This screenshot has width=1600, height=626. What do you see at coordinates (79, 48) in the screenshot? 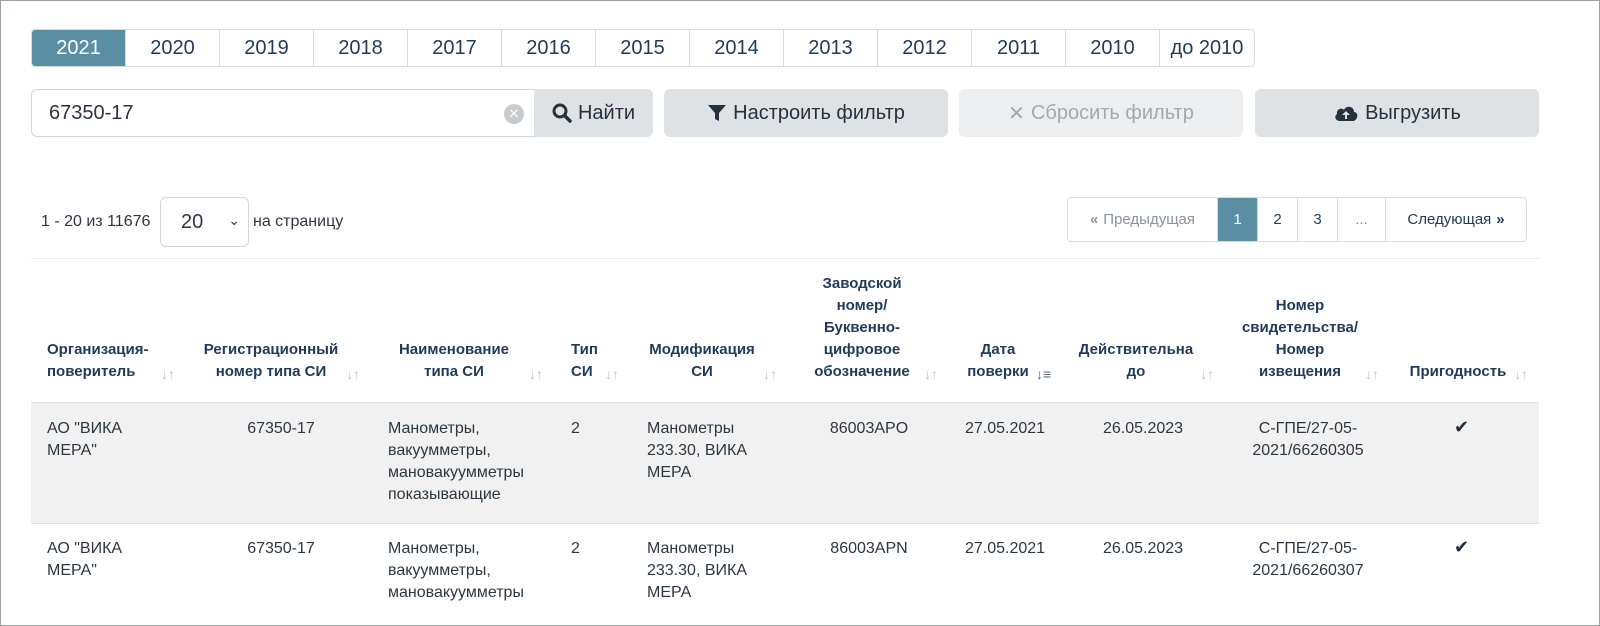
I see `tab-year-2021: 2021` at bounding box center [79, 48].